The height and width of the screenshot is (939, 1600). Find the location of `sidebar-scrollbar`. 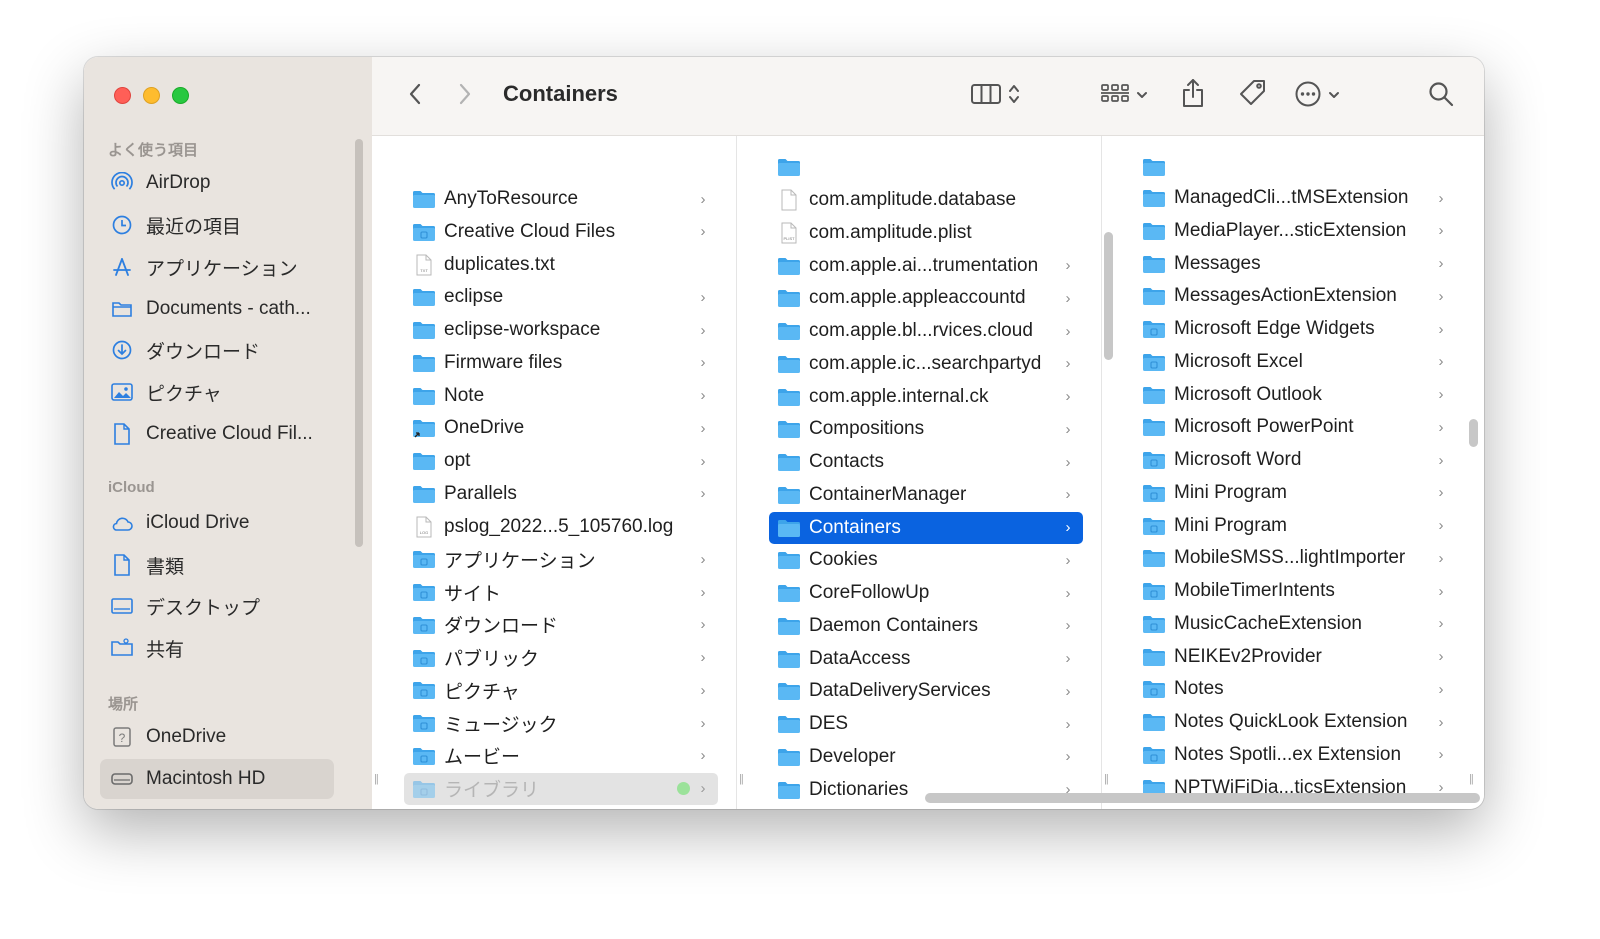

sidebar-scrollbar is located at coordinates (359, 343).